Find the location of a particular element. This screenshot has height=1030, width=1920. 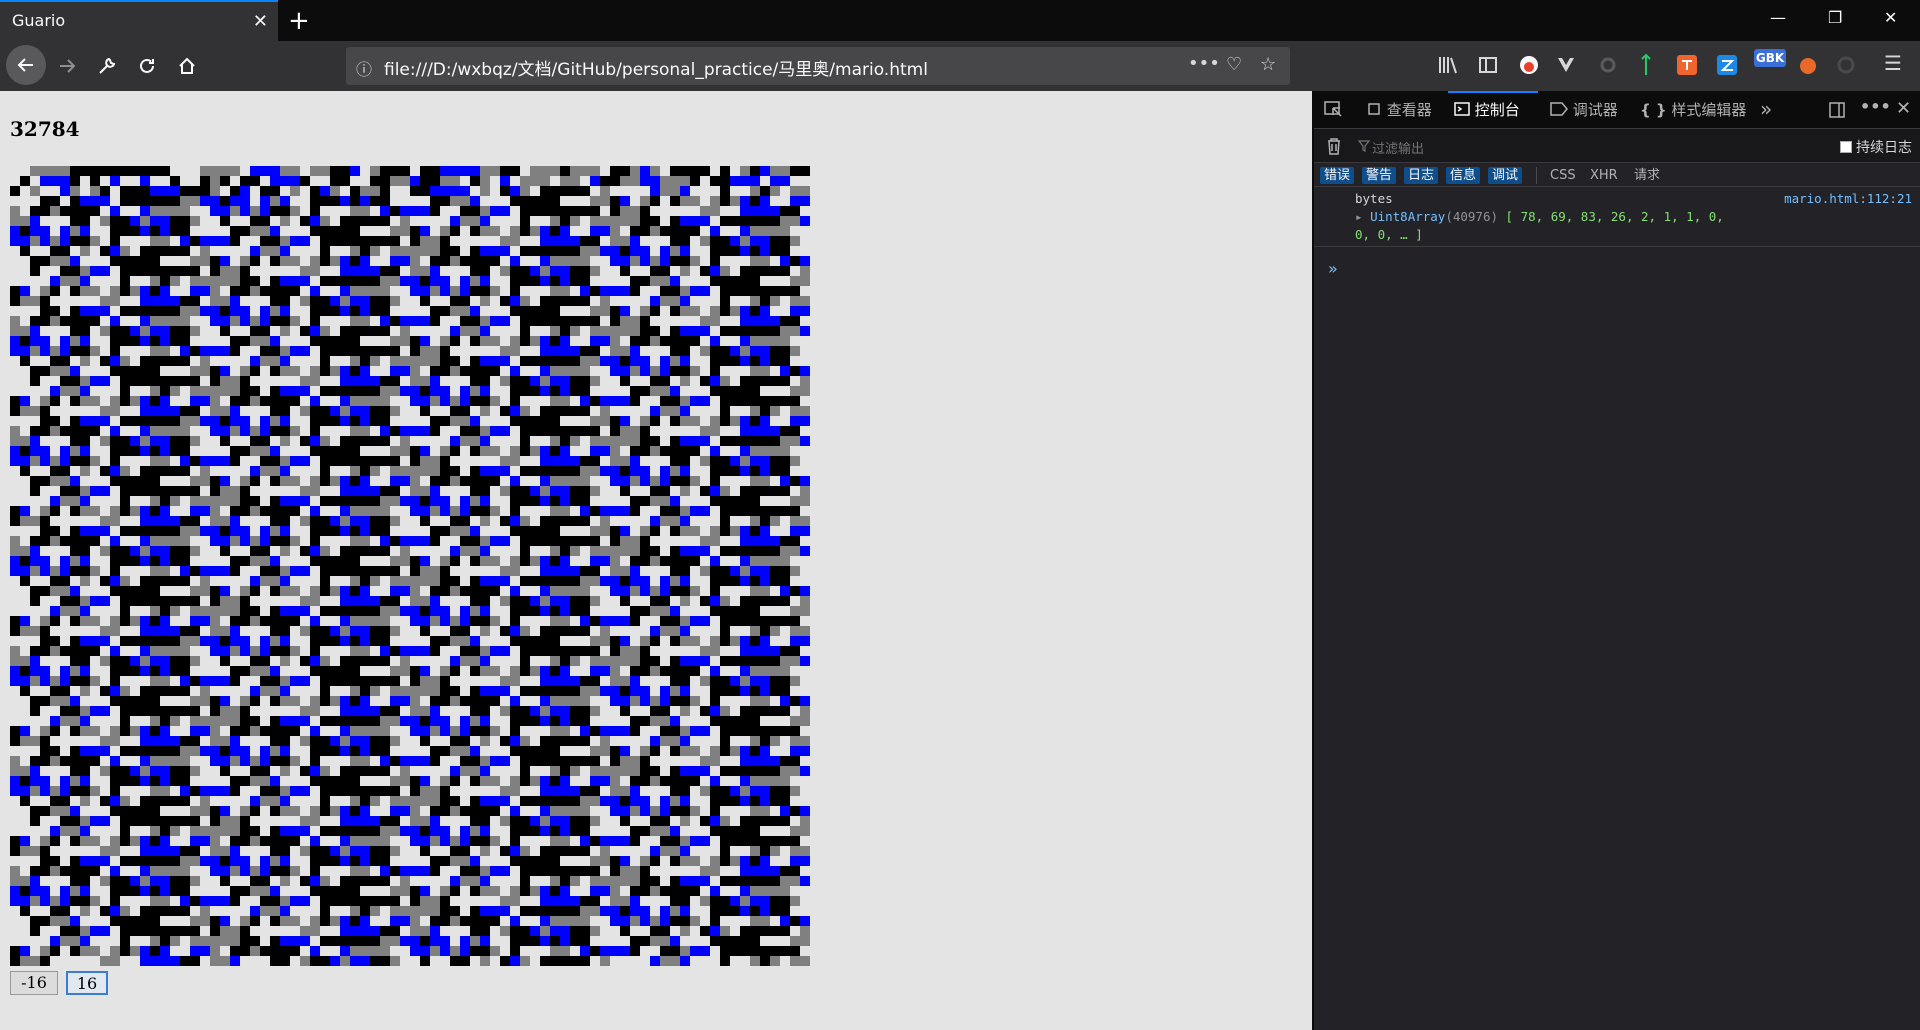

expand-triangle-icon: ▸ is located at coordinates (1359, 216).